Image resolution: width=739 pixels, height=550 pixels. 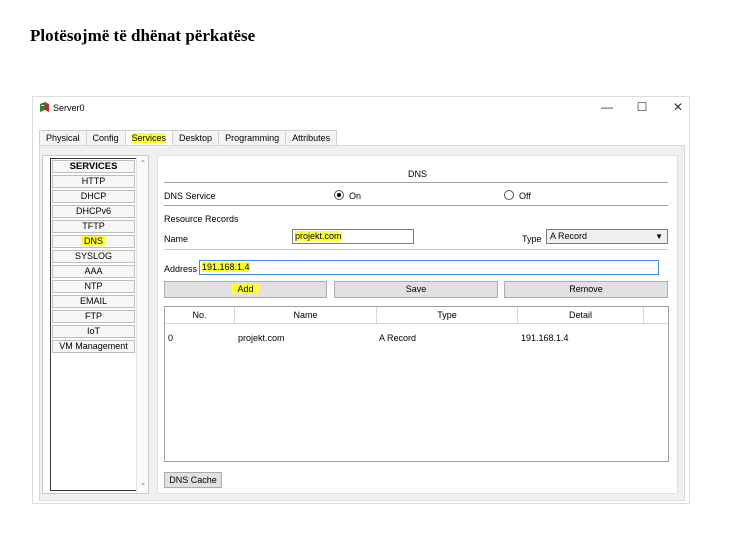 What do you see at coordinates (642, 107) in the screenshot?
I see `maximize-button: ☐` at bounding box center [642, 107].